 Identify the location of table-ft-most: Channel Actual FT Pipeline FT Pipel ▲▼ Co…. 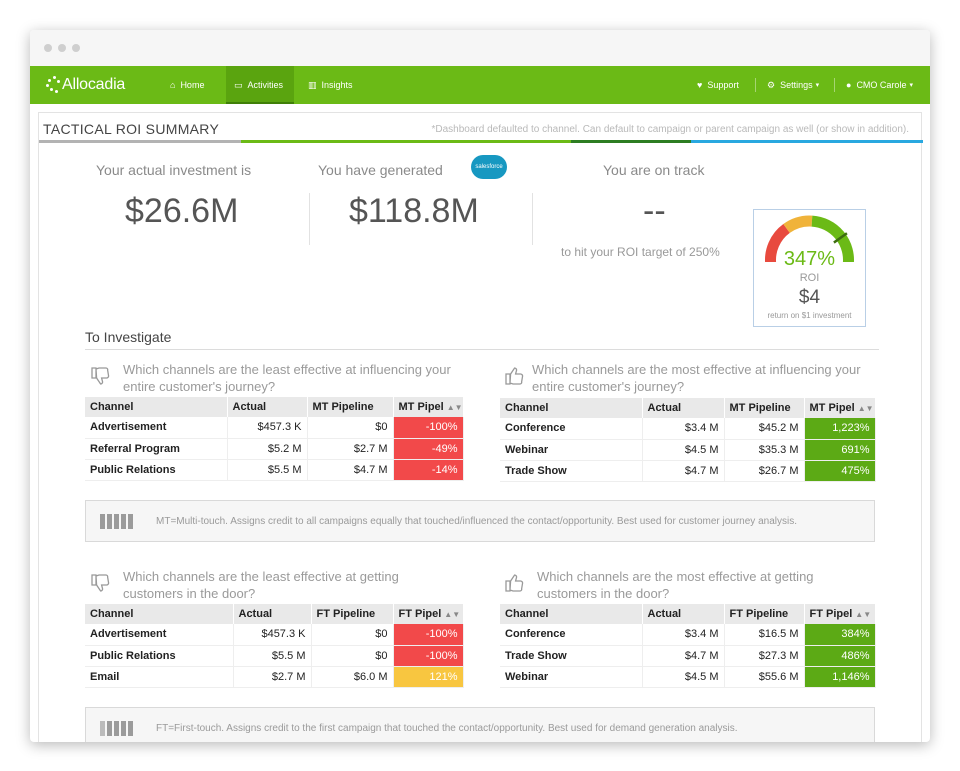
(688, 646).